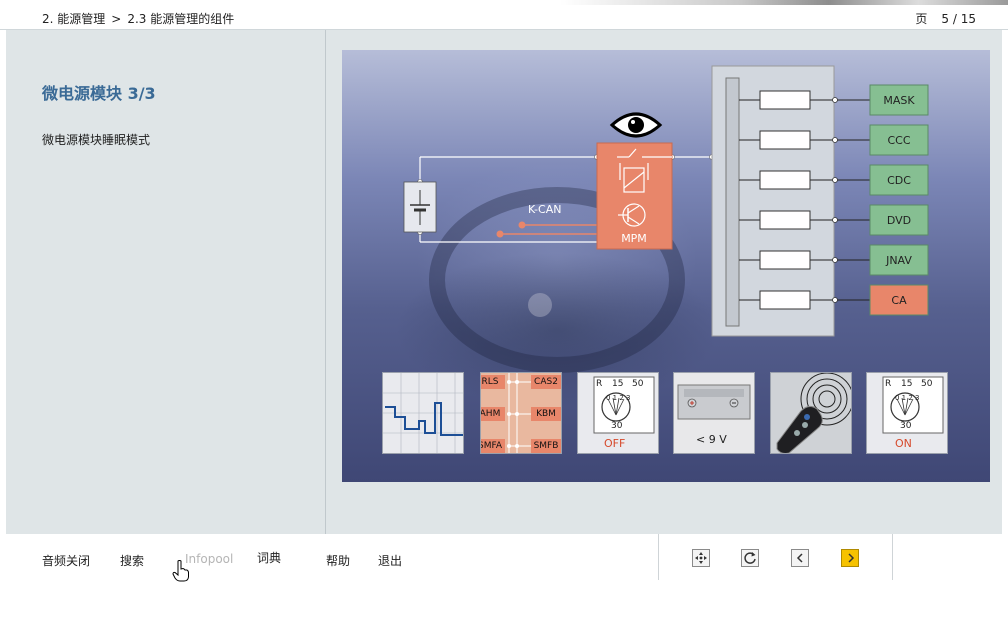  I want to click on page-title: 微电源模块 3/3, so click(99, 93).